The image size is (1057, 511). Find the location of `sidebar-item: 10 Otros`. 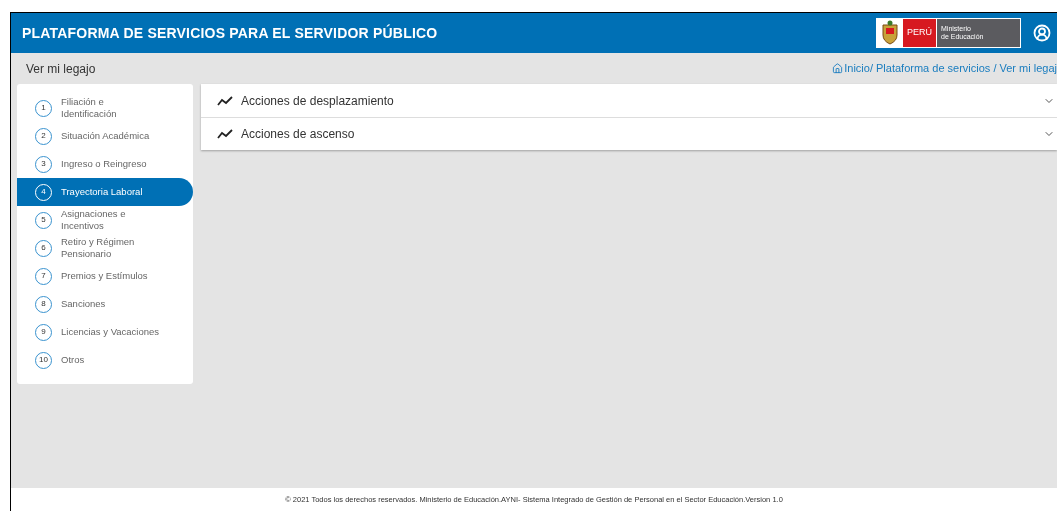

sidebar-item: 10 Otros is located at coordinates (105, 360).